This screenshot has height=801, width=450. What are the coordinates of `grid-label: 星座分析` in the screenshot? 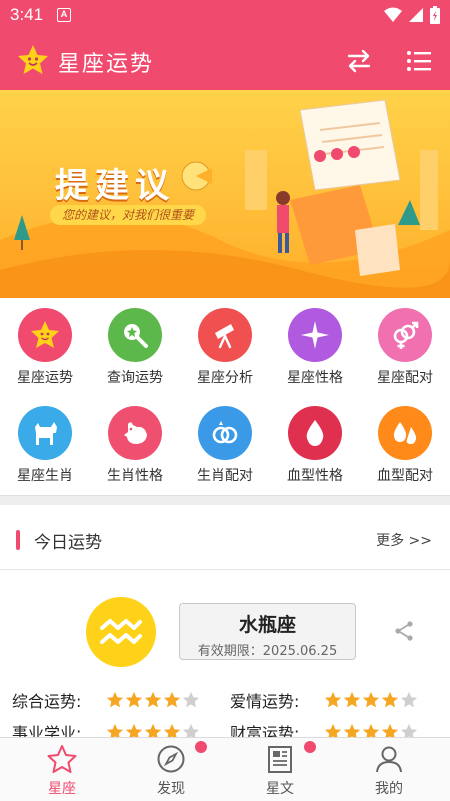 It's located at (225, 378).